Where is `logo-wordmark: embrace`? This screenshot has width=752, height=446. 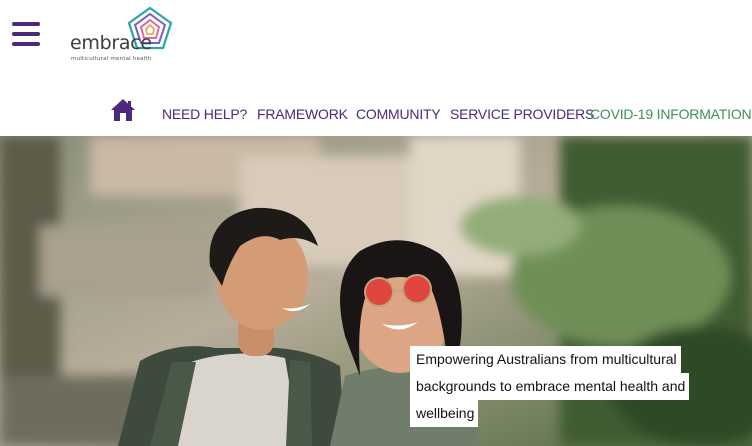
logo-wordmark: embrace is located at coordinates (111, 43).